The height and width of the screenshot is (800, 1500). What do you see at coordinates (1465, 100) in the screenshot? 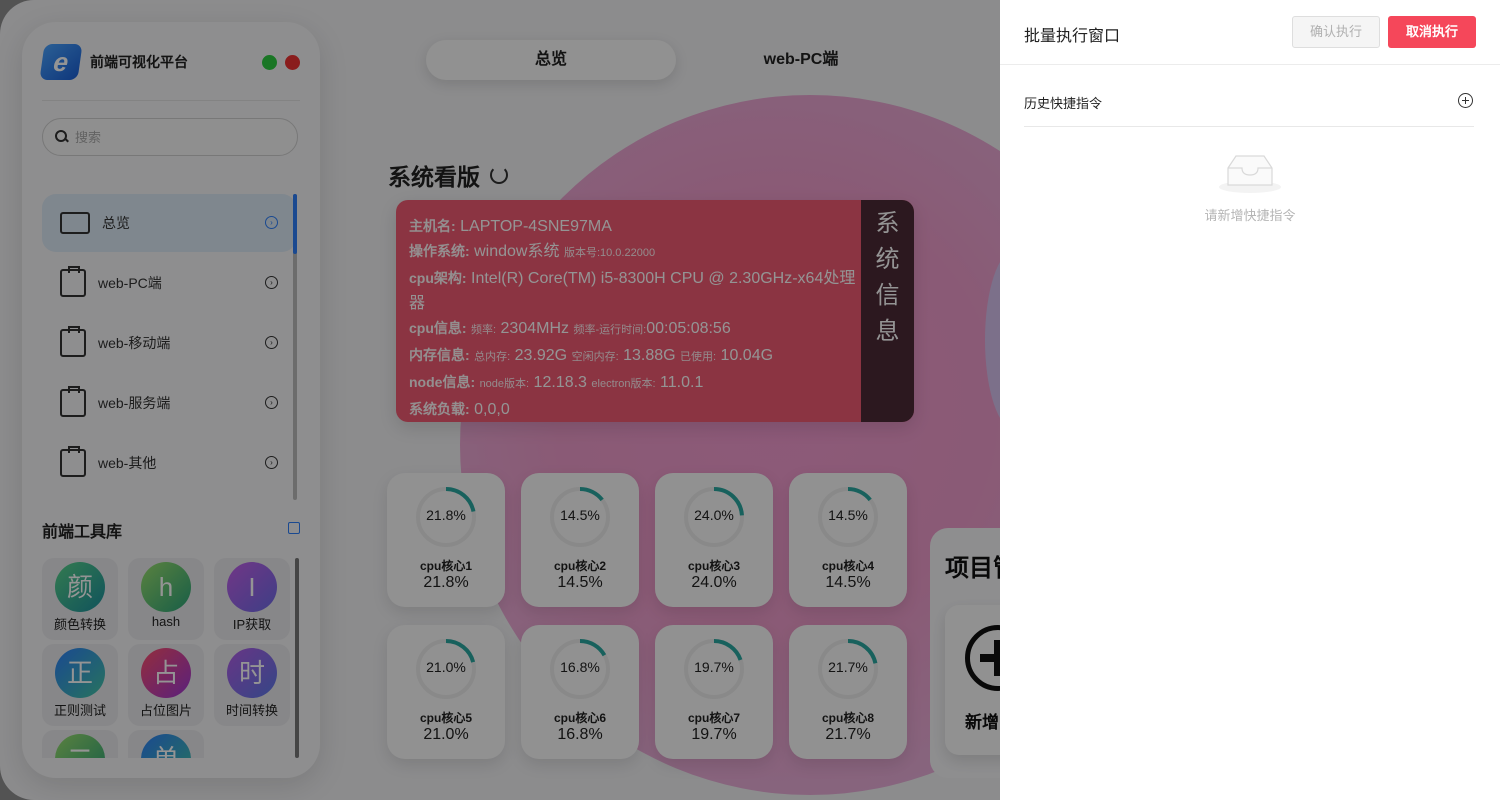
I see `add-circle-icon` at bounding box center [1465, 100].